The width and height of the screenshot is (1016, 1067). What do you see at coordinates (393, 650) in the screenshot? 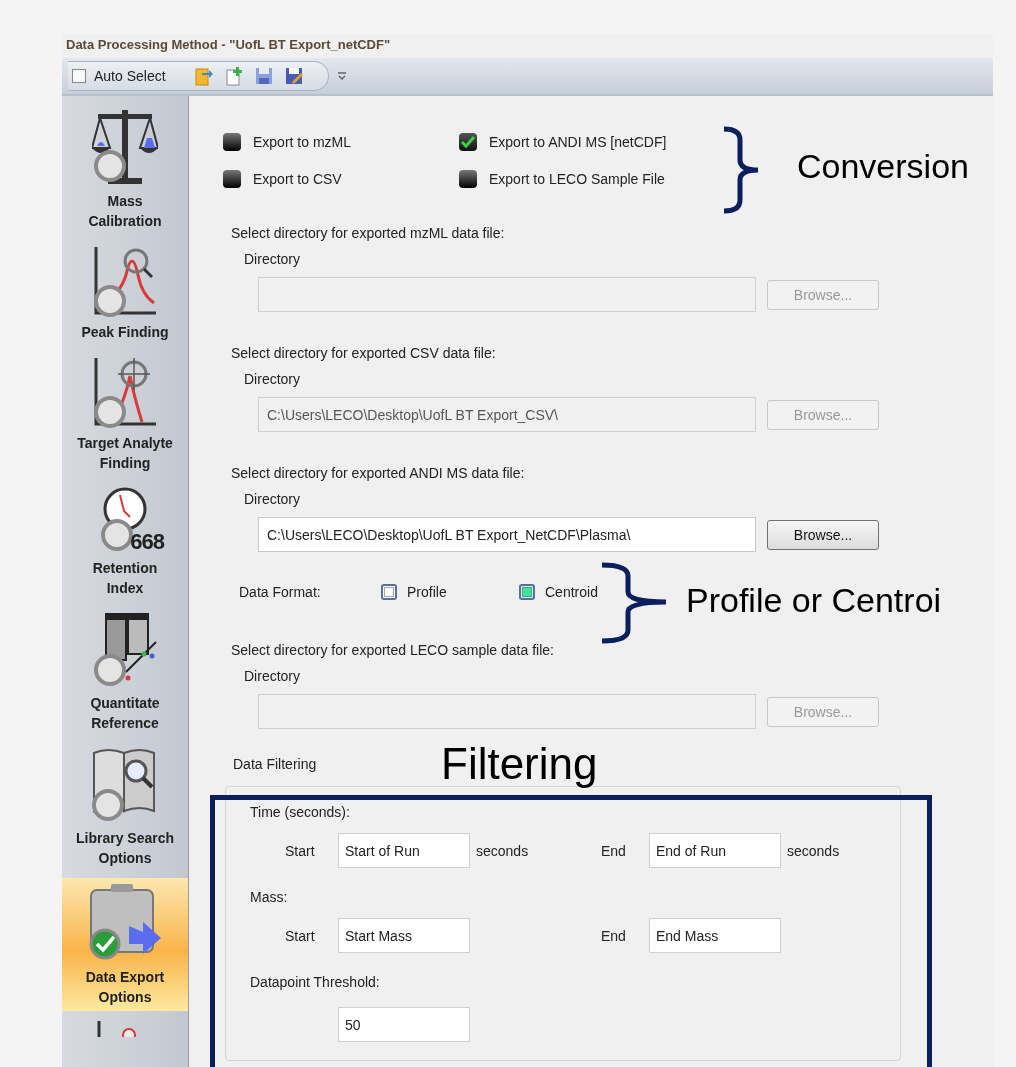
I see `section-prompt: Select directory for exported LECO sample data file:` at bounding box center [393, 650].